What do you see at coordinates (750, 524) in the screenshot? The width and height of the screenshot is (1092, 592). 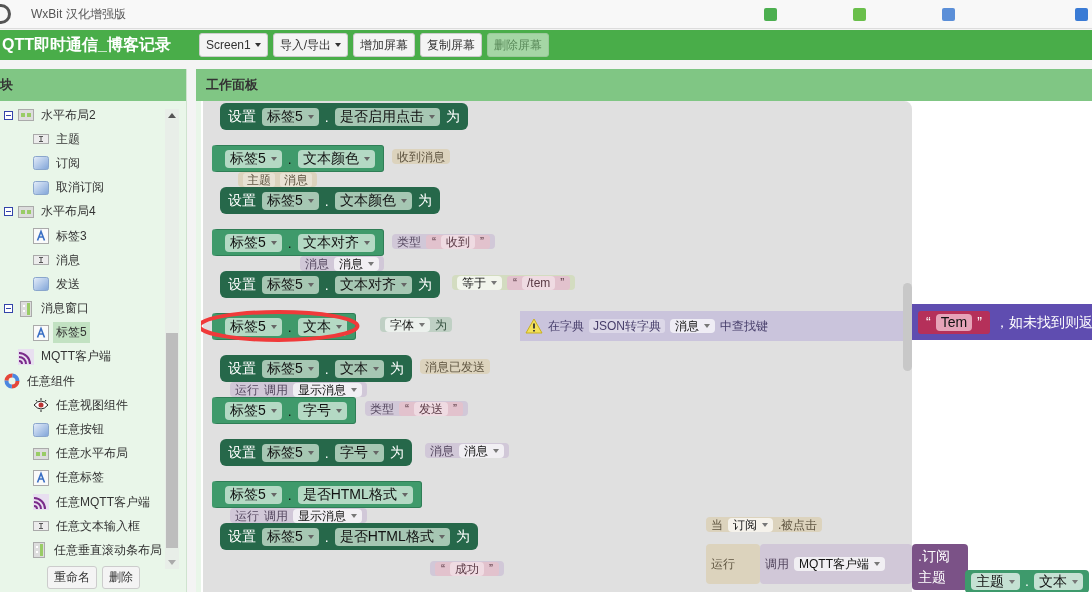 I see `block-dropdown: 订阅` at bounding box center [750, 524].